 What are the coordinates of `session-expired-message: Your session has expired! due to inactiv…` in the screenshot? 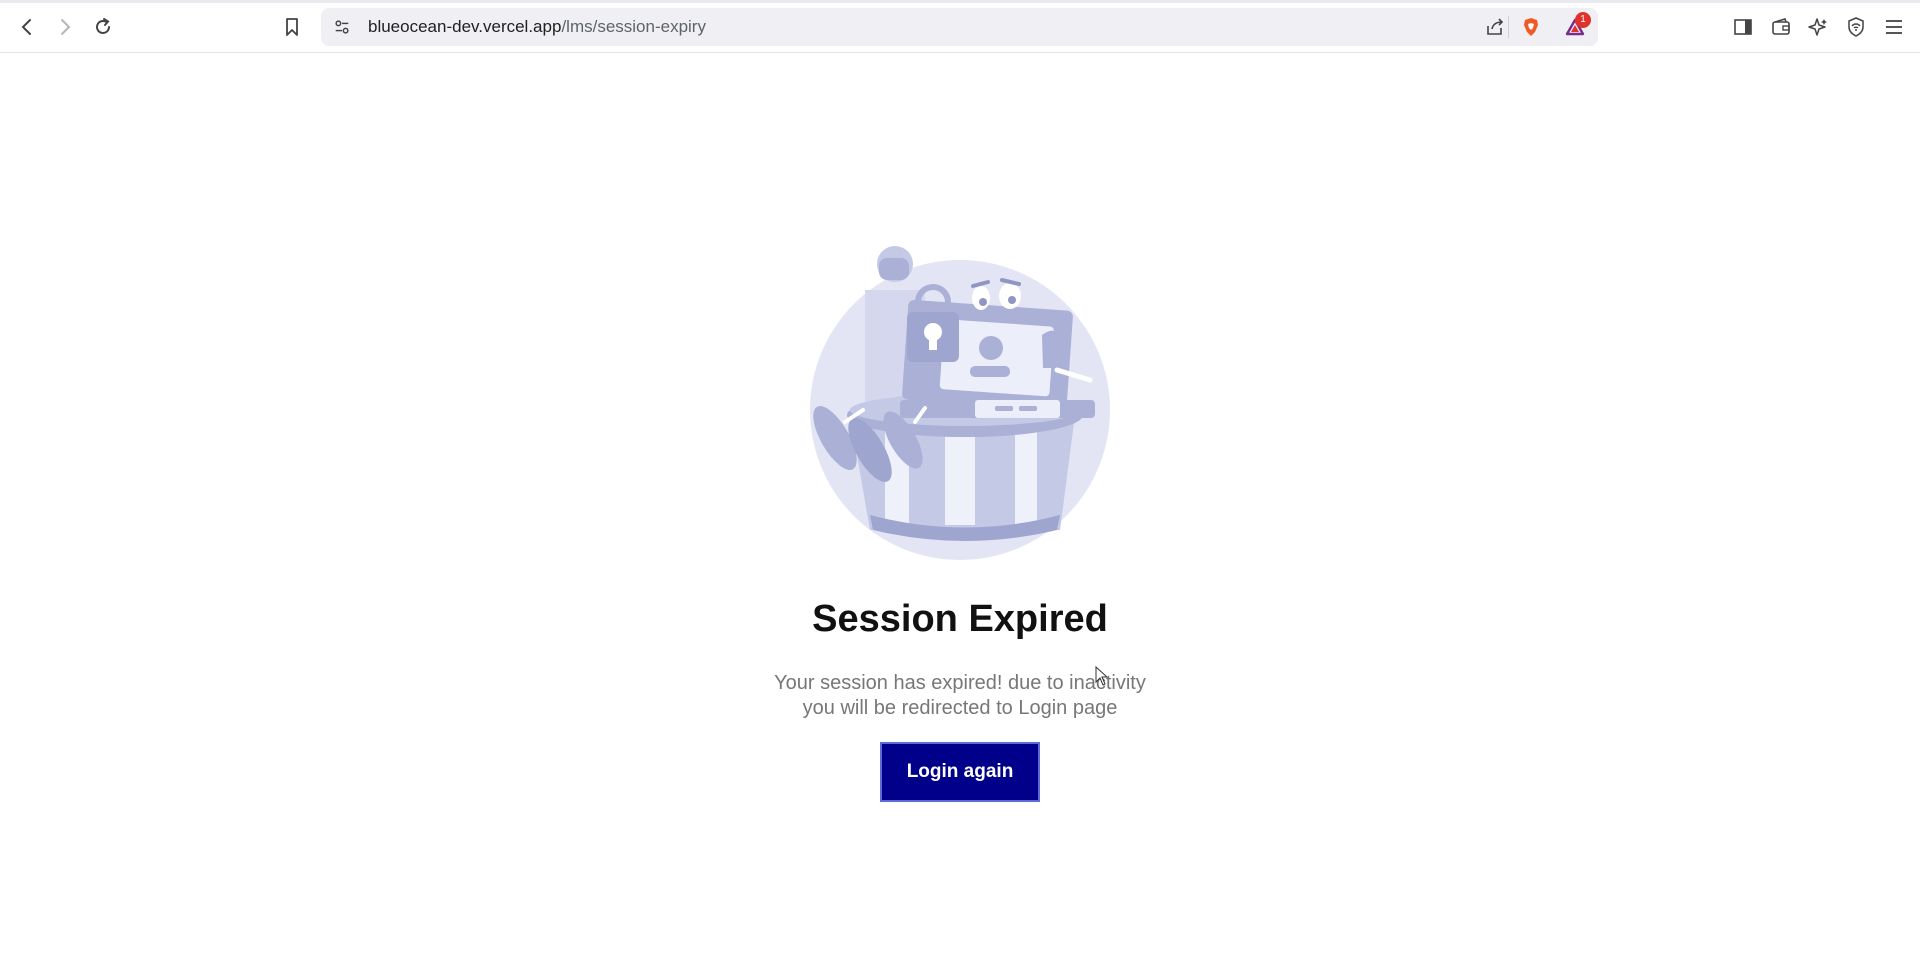 It's located at (960, 696).